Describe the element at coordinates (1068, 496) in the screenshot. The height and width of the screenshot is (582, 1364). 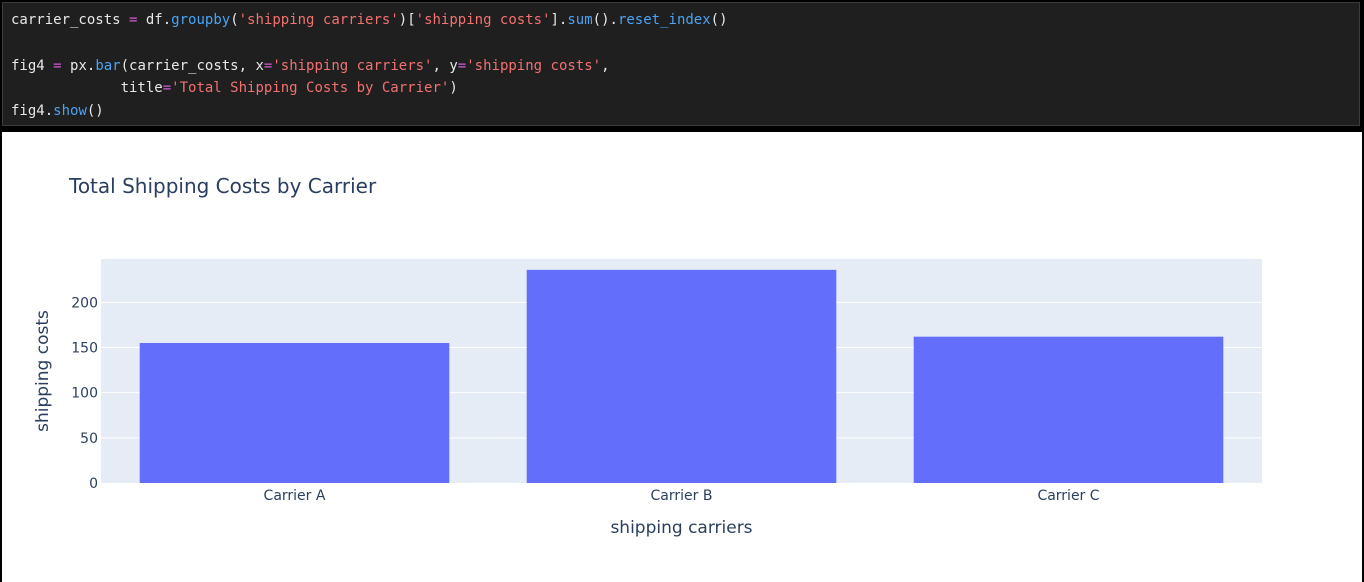
I see `x-tick-label: Carrier C` at that location.